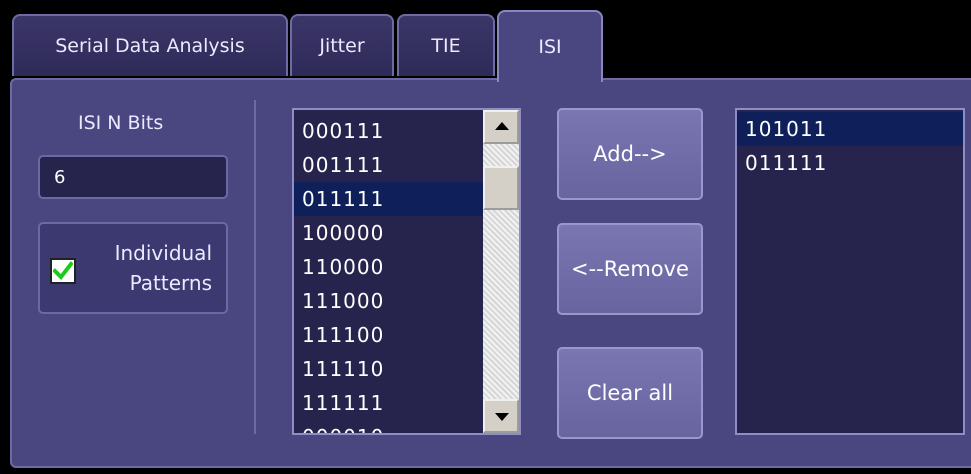 The width and height of the screenshot is (971, 474). What do you see at coordinates (163, 268) in the screenshot?
I see `individual-patterns-label: Individual Patterns` at bounding box center [163, 268].